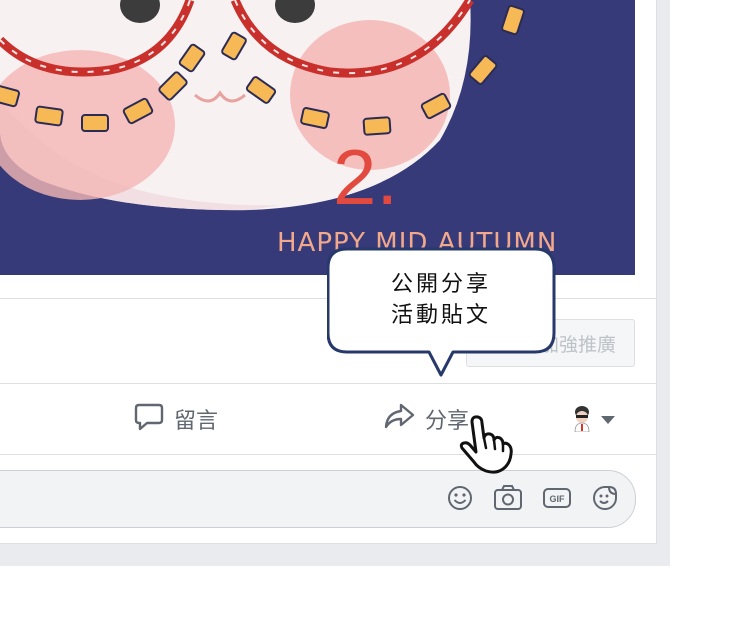 The height and width of the screenshot is (637, 744). What do you see at coordinates (460, 500) in the screenshot?
I see `smiley-icon` at bounding box center [460, 500].